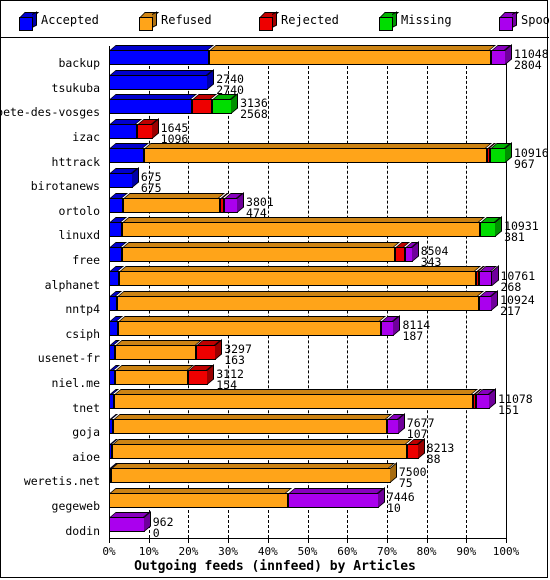 This screenshot has height=580, width=550. Describe the element at coordinates (515, 404) in the screenshot. I see `bar-value-labels: 11078 151` at that location.